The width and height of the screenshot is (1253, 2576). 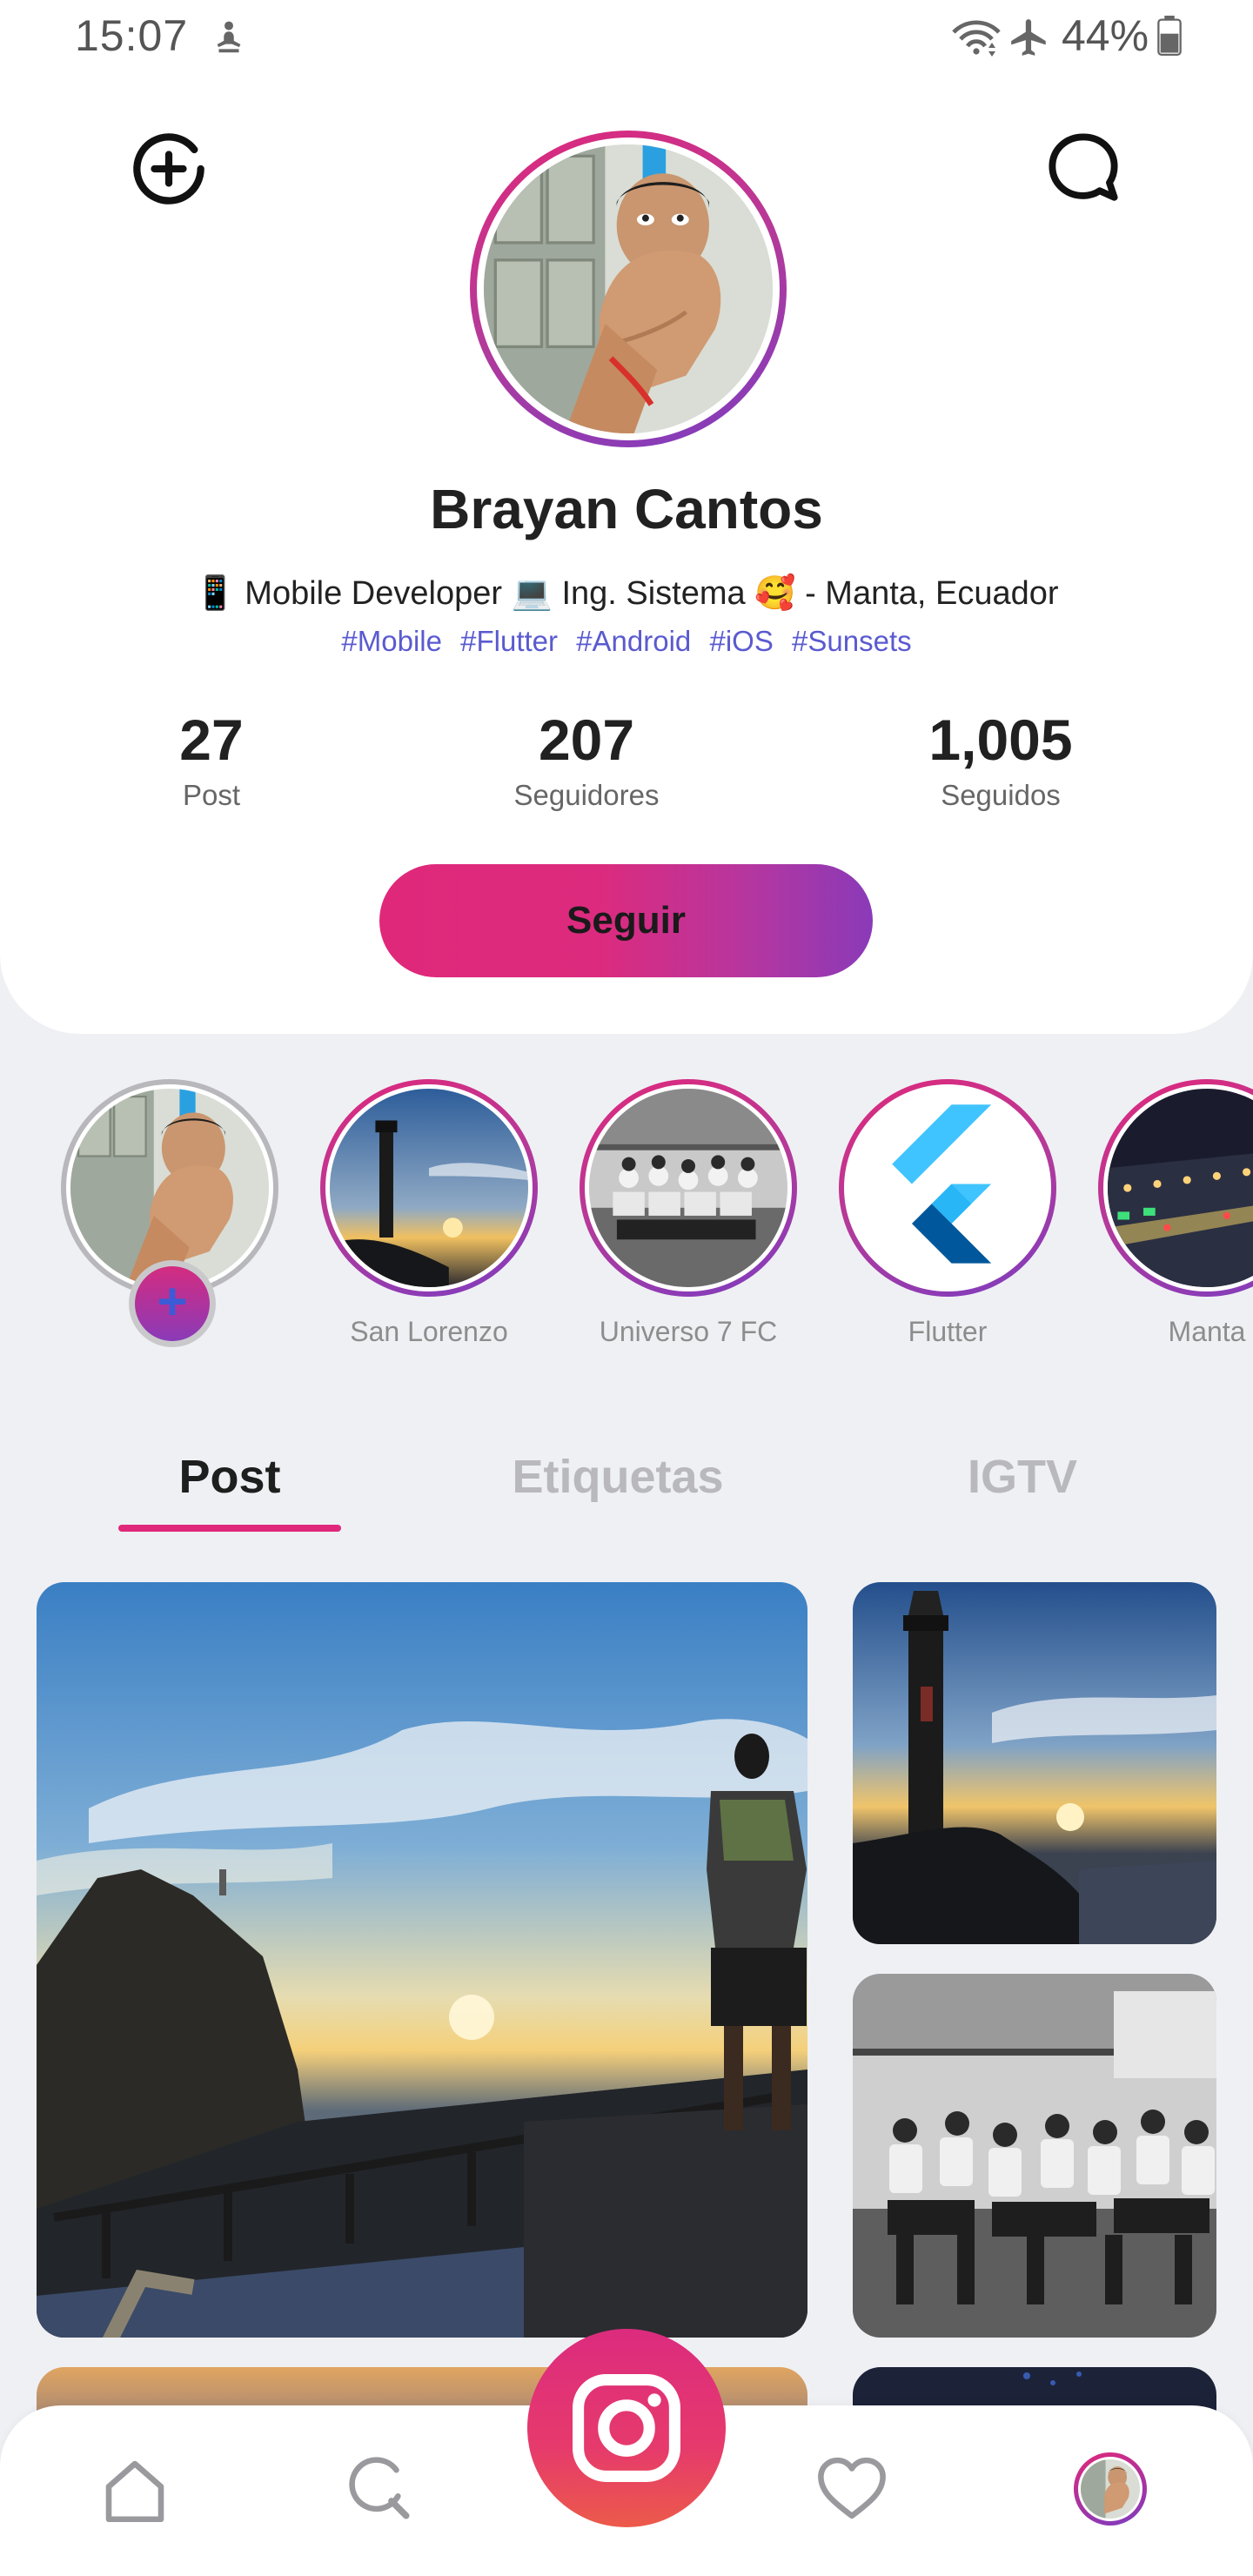 I want to click on battery-level: 44%, so click(x=1105, y=35).